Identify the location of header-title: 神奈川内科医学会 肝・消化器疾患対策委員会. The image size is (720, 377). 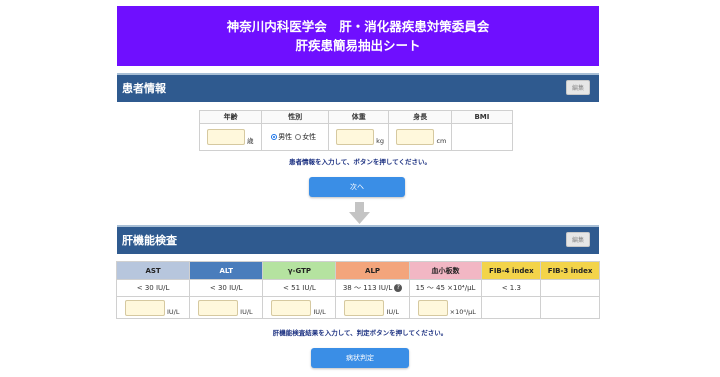
(358, 26).